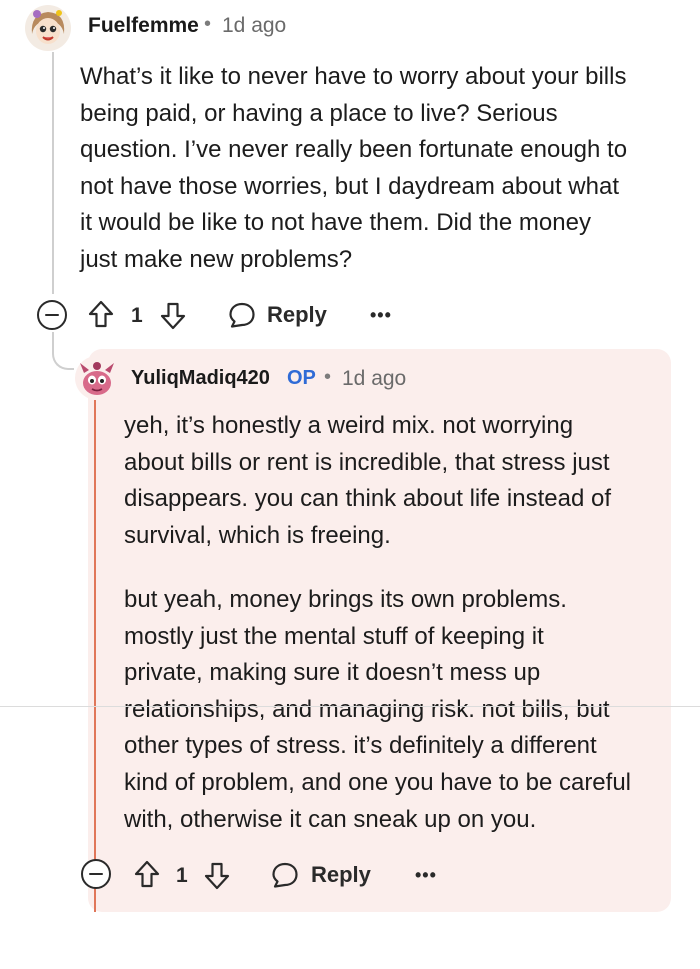 This screenshot has height=969, width=700. What do you see at coordinates (301, 378) in the screenshot?
I see `op-badge: OP` at bounding box center [301, 378].